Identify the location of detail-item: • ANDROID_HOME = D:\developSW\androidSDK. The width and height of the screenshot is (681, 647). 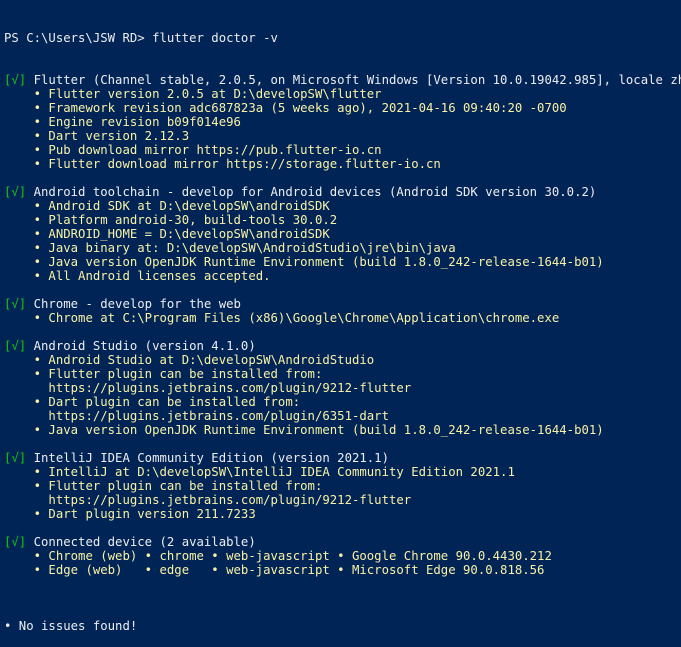
(340, 234).